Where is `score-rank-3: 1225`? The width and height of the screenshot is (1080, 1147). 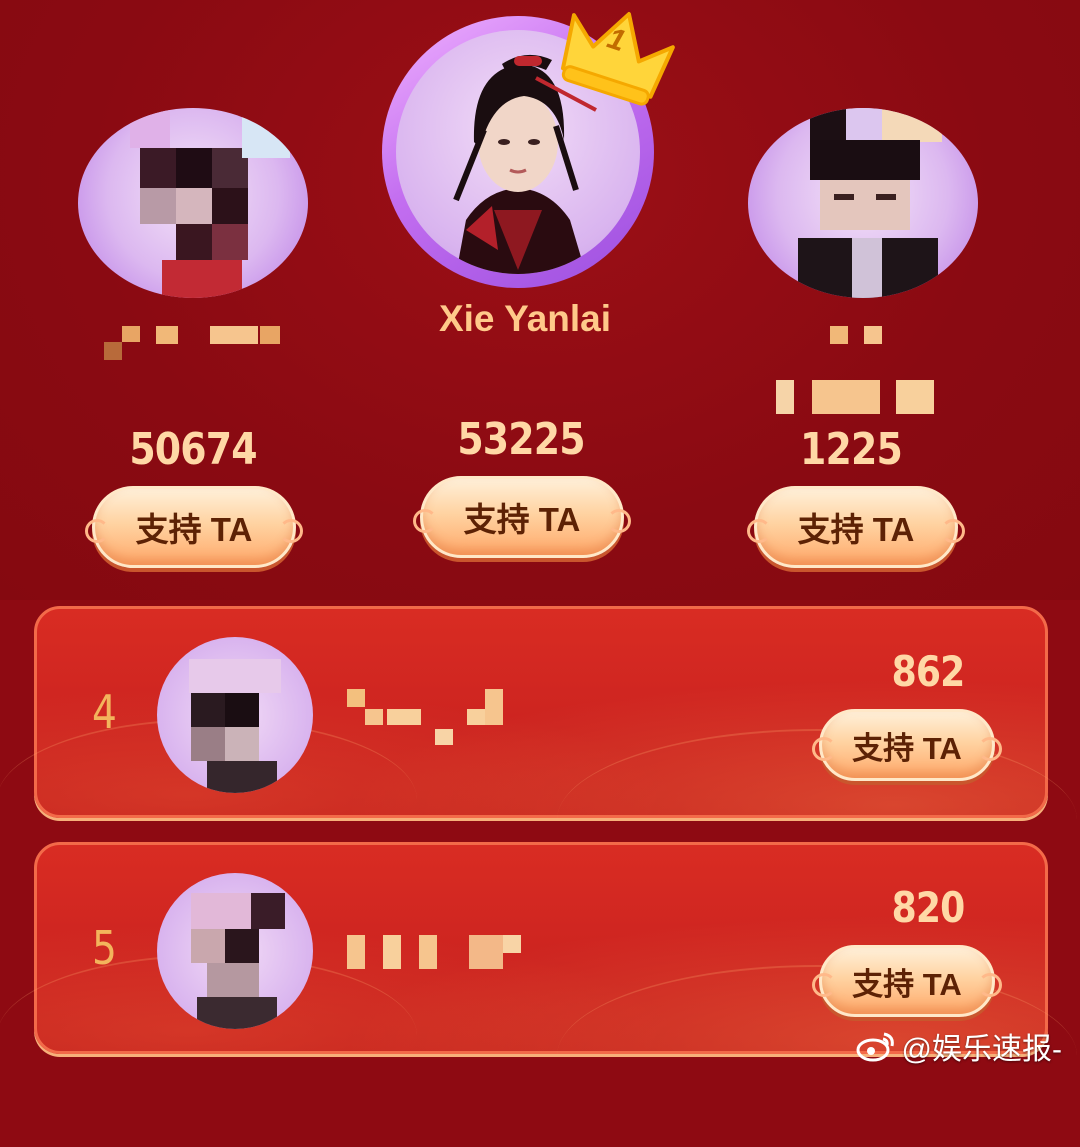 score-rank-3: 1225 is located at coordinates (851, 449).